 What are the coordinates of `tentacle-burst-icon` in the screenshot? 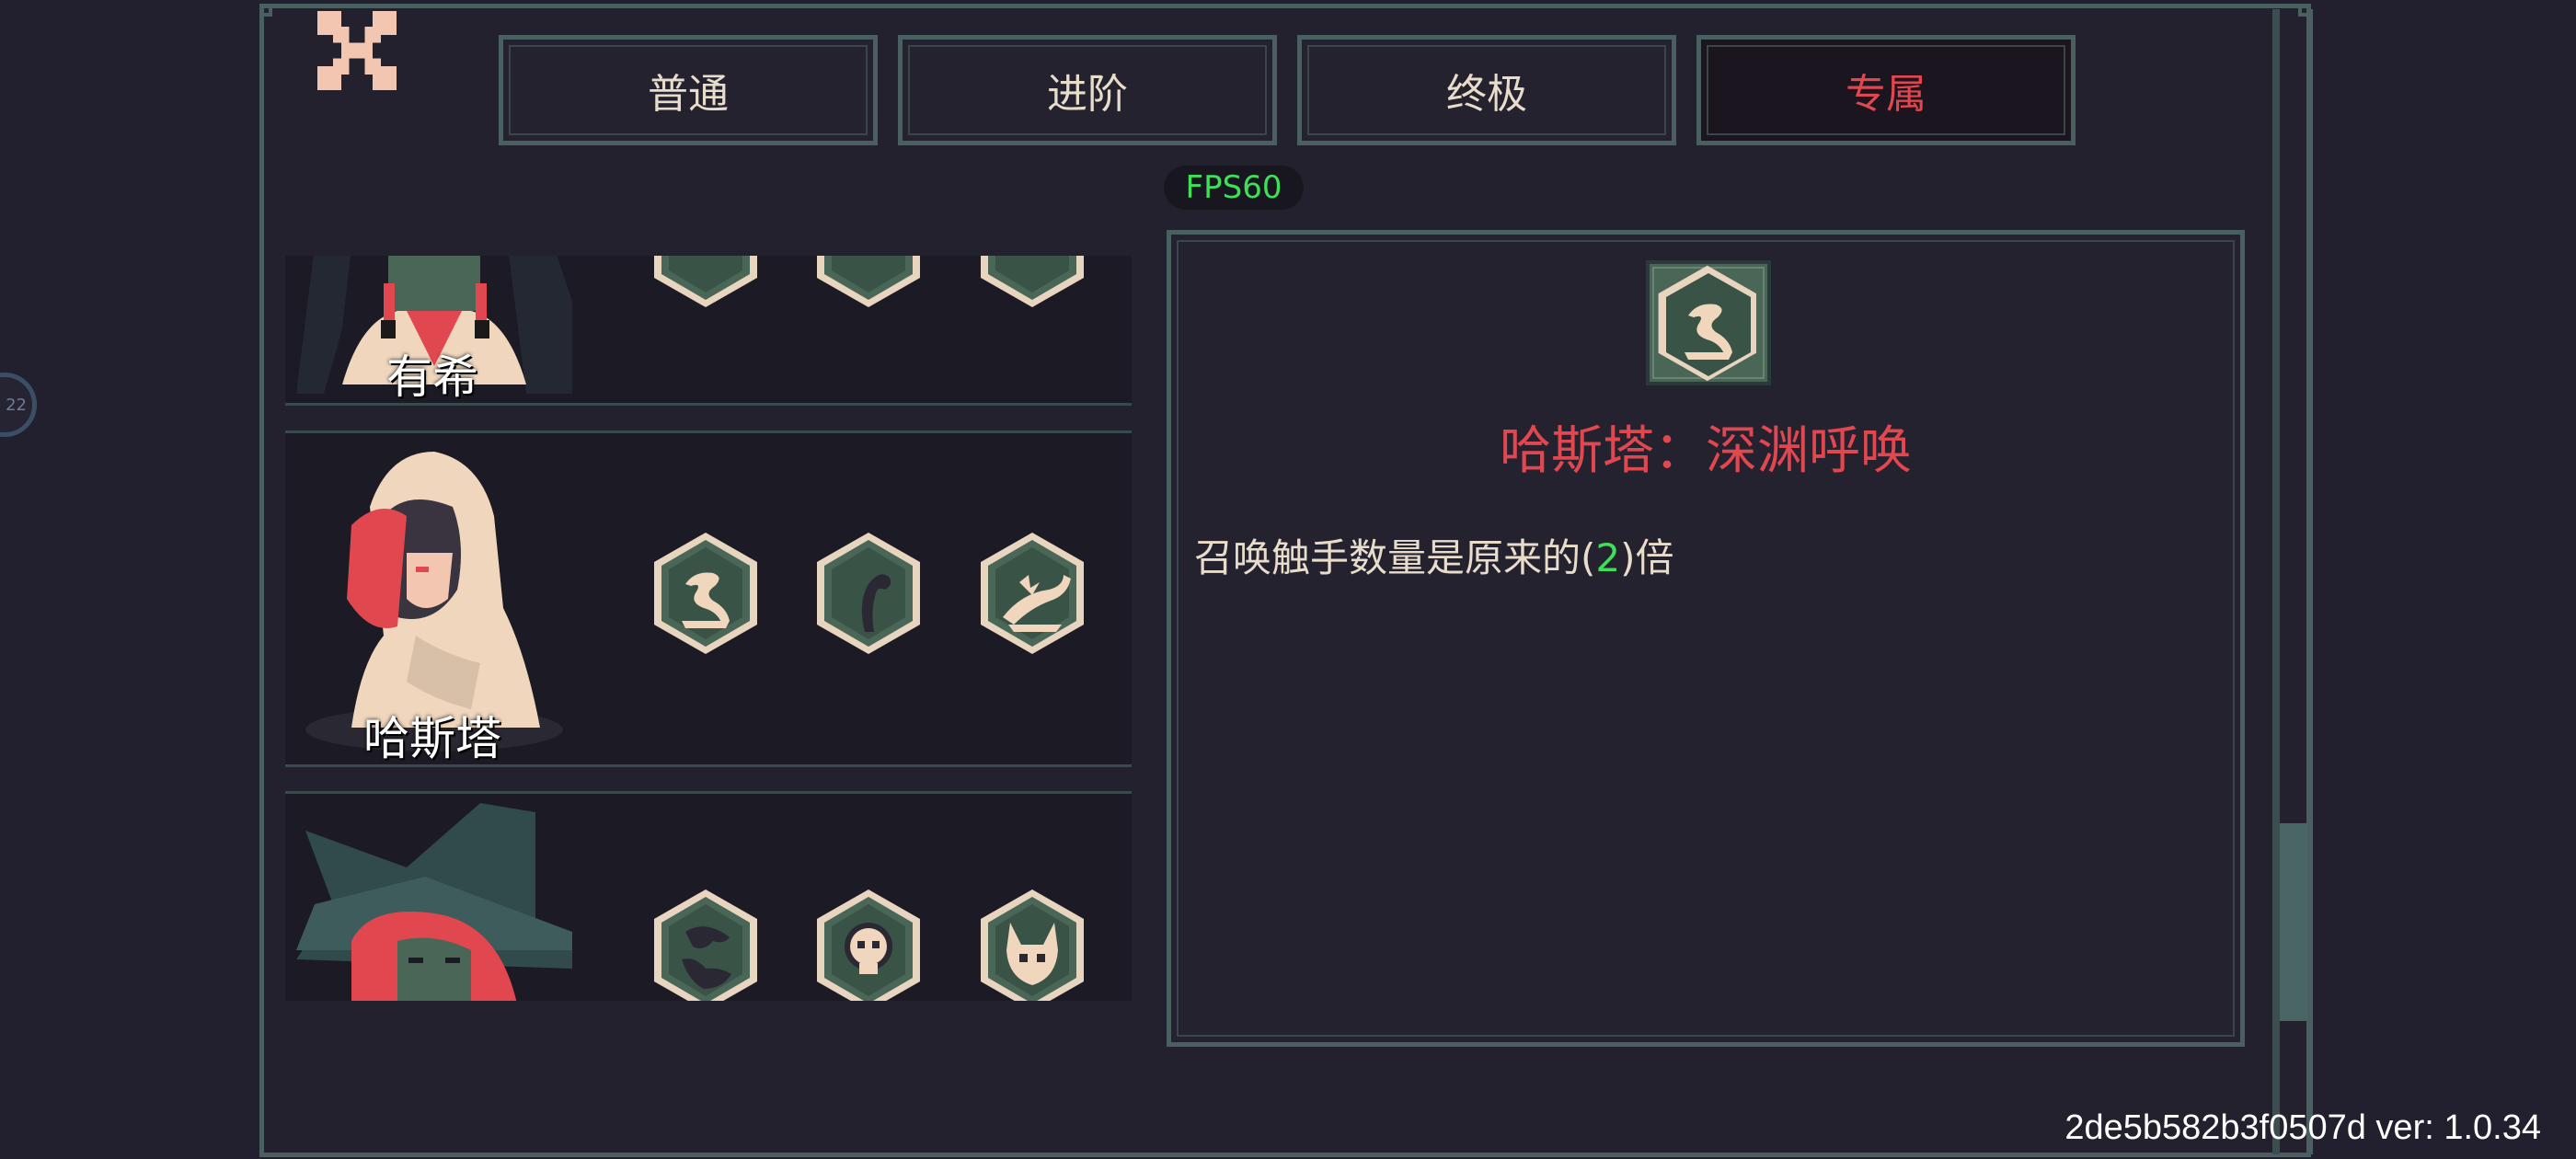 It's located at (1032, 593).